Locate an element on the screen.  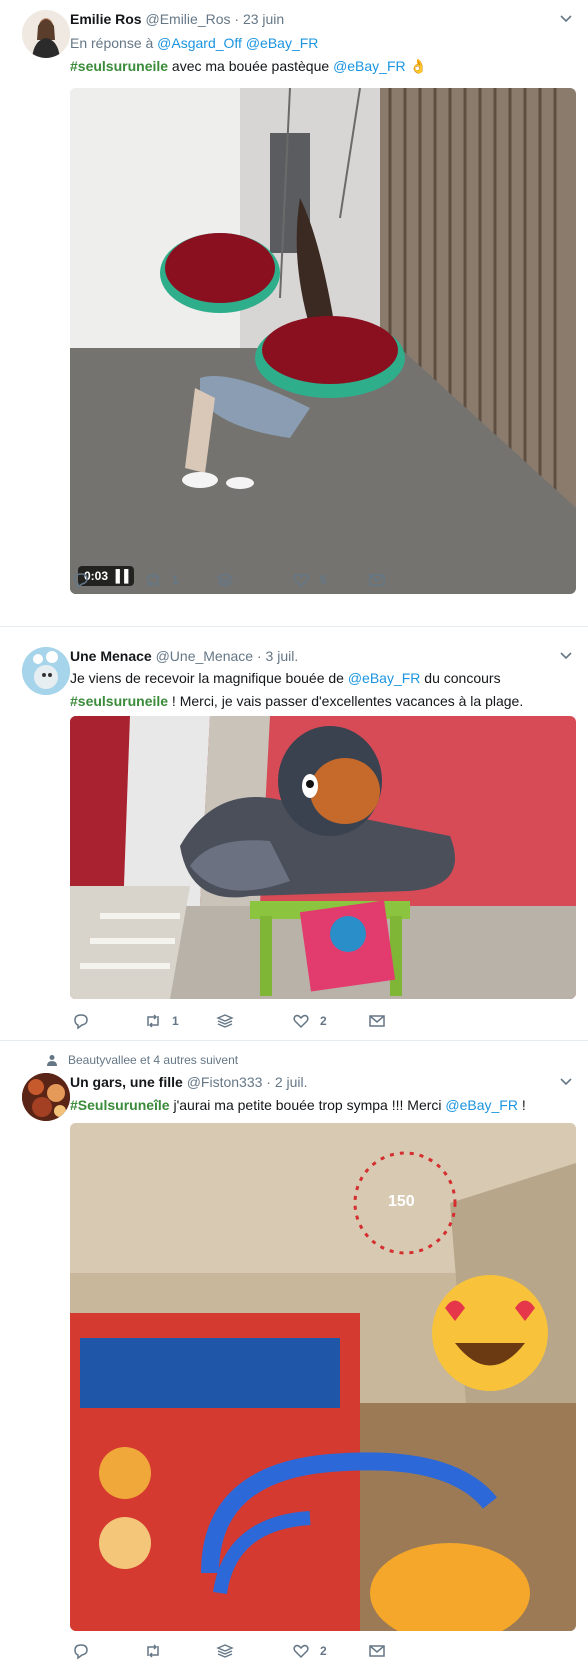
tweet-date: · 3 juil. is located at coordinates (277, 656).